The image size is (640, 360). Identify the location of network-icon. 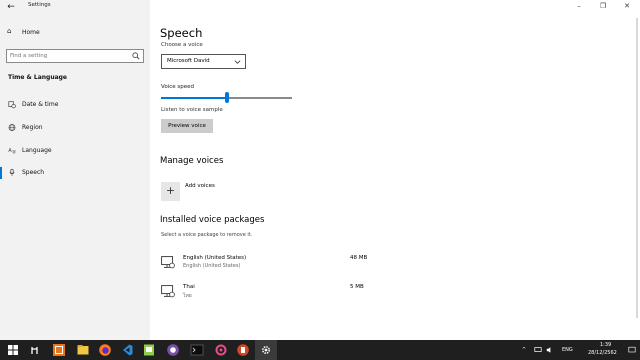
(538, 350).